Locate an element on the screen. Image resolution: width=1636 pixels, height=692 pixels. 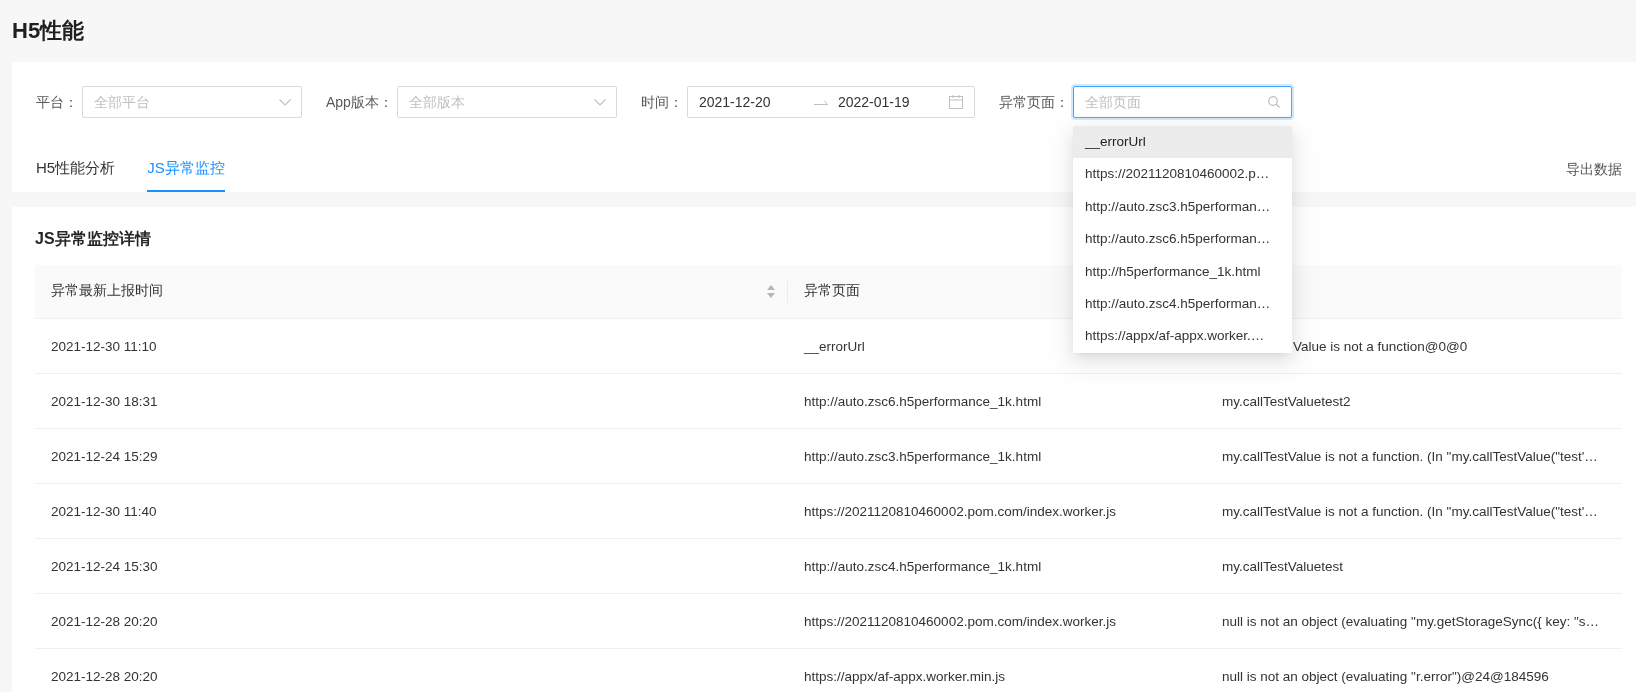
error-message: my.callTestValuetest2 is located at coordinates (1286, 401).